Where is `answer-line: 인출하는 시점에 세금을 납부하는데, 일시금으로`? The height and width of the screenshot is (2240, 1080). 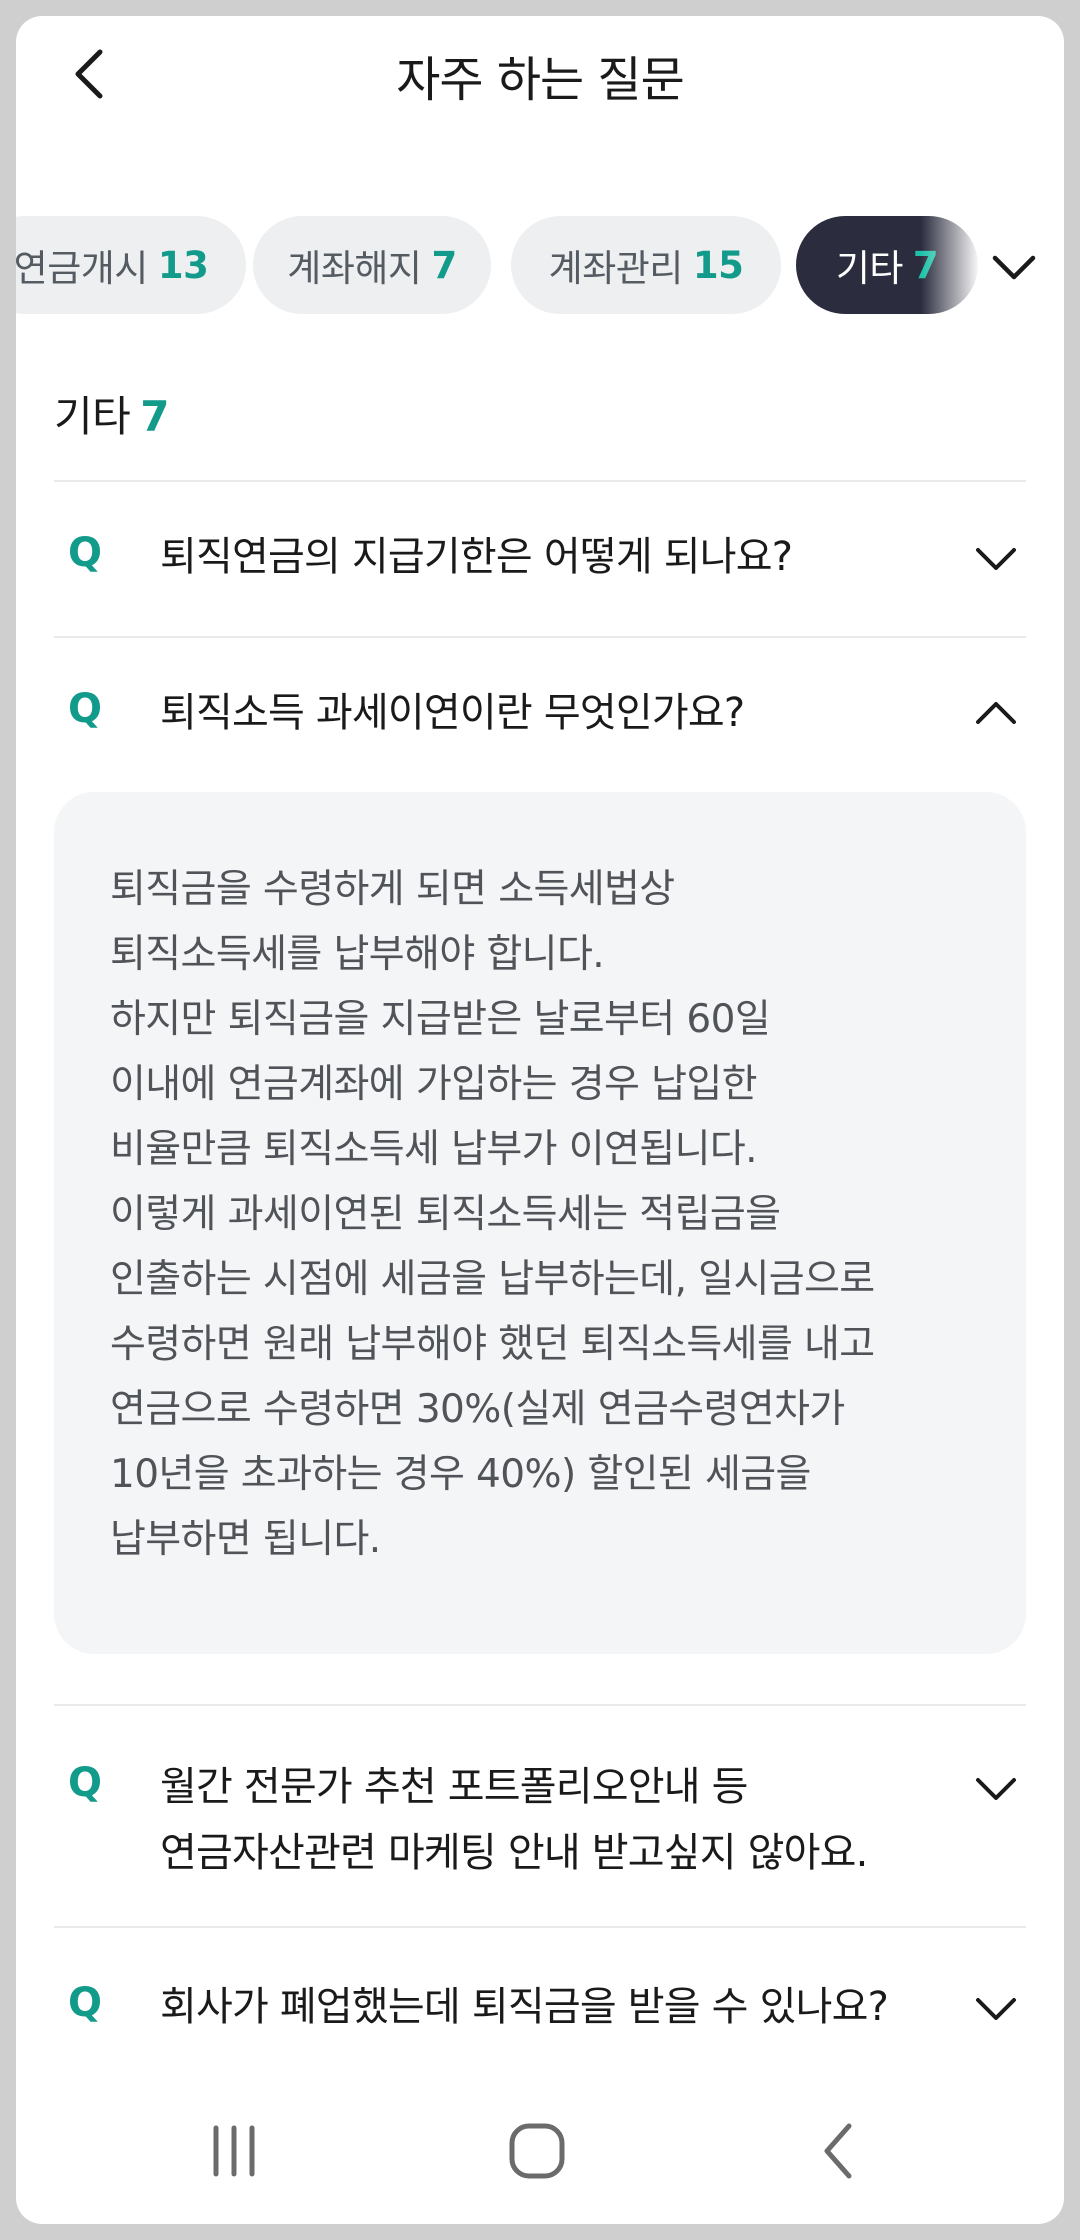
answer-line: 인출하는 시점에 세금을 납부하는데, 일시금으로 is located at coordinates (492, 1279).